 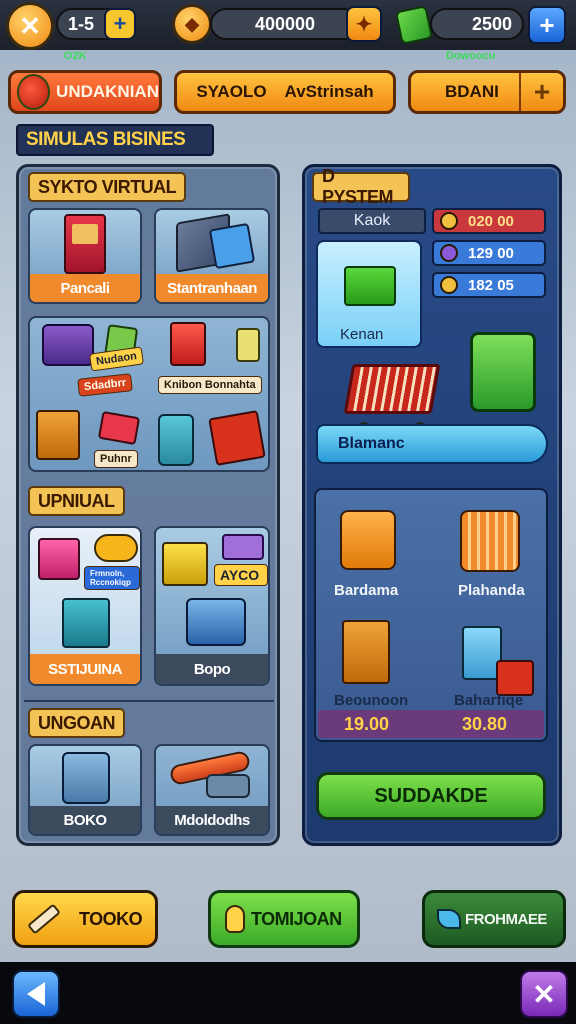 I want to click on card-bopo-tag: AYCO, so click(x=241, y=575).